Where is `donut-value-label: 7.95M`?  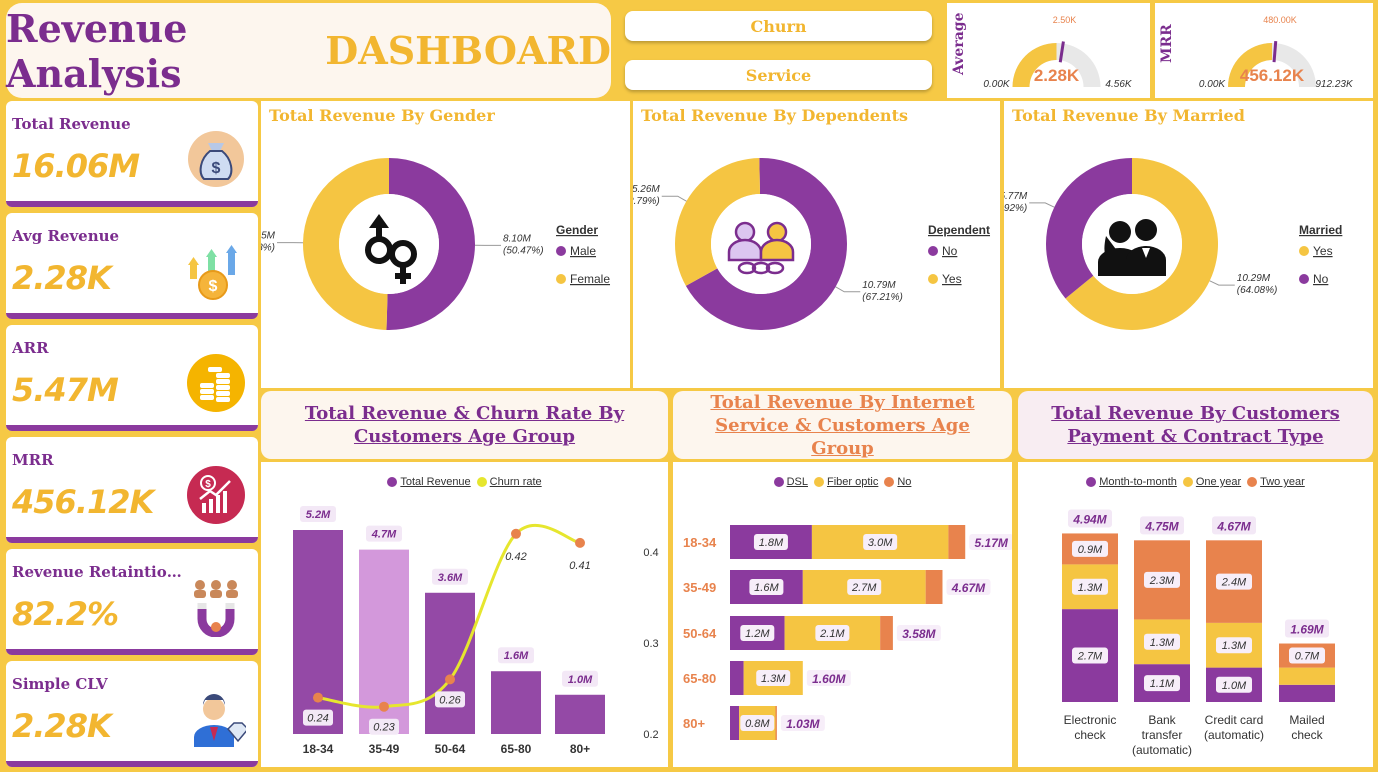 donut-value-label: 7.95M is located at coordinates (268, 236).